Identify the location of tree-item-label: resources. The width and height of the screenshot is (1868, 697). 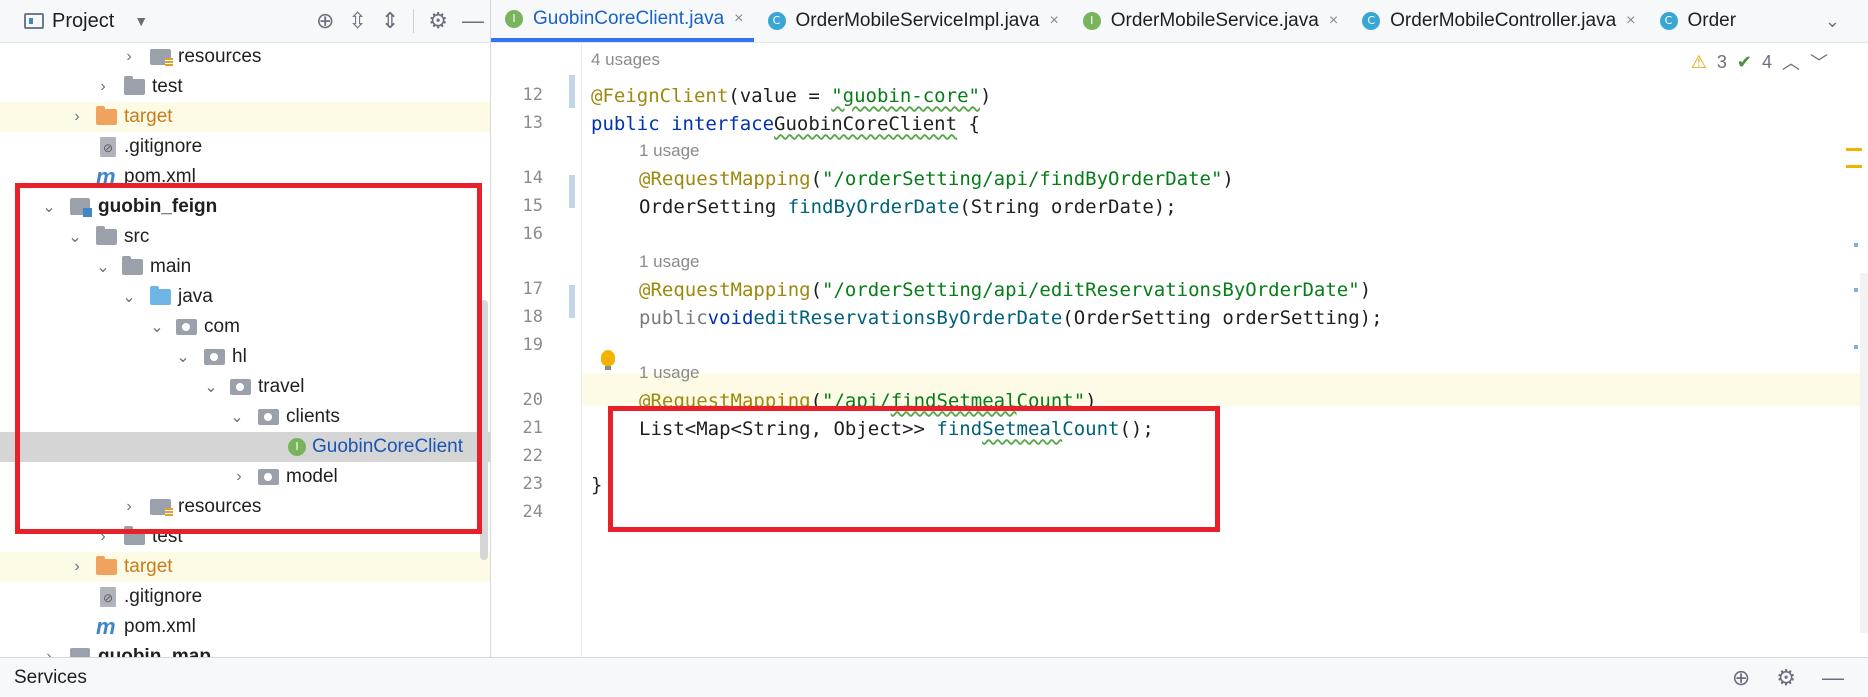
(220, 56).